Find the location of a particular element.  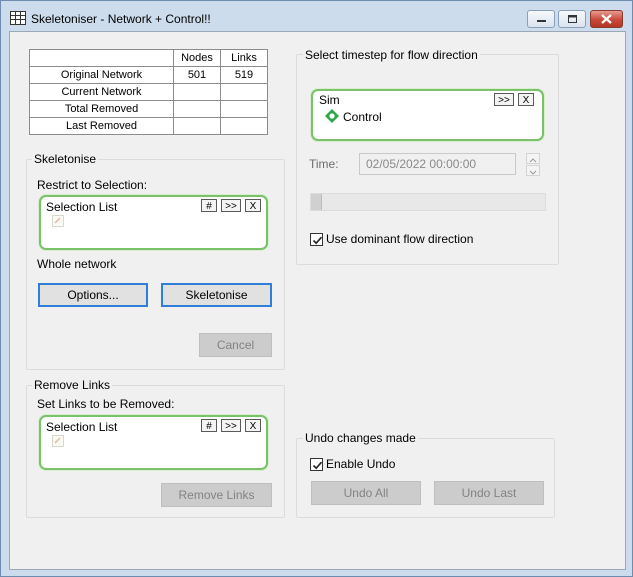

time-stepper-down is located at coordinates (533, 170).